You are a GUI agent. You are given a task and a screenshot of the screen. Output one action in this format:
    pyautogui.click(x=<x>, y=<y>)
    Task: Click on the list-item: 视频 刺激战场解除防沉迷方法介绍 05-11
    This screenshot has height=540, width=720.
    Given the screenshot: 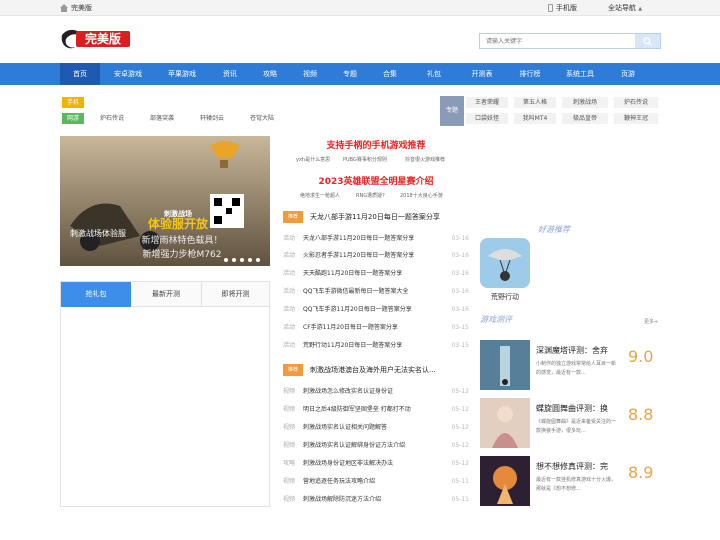 What is the action you would take?
    pyautogui.click(x=376, y=500)
    